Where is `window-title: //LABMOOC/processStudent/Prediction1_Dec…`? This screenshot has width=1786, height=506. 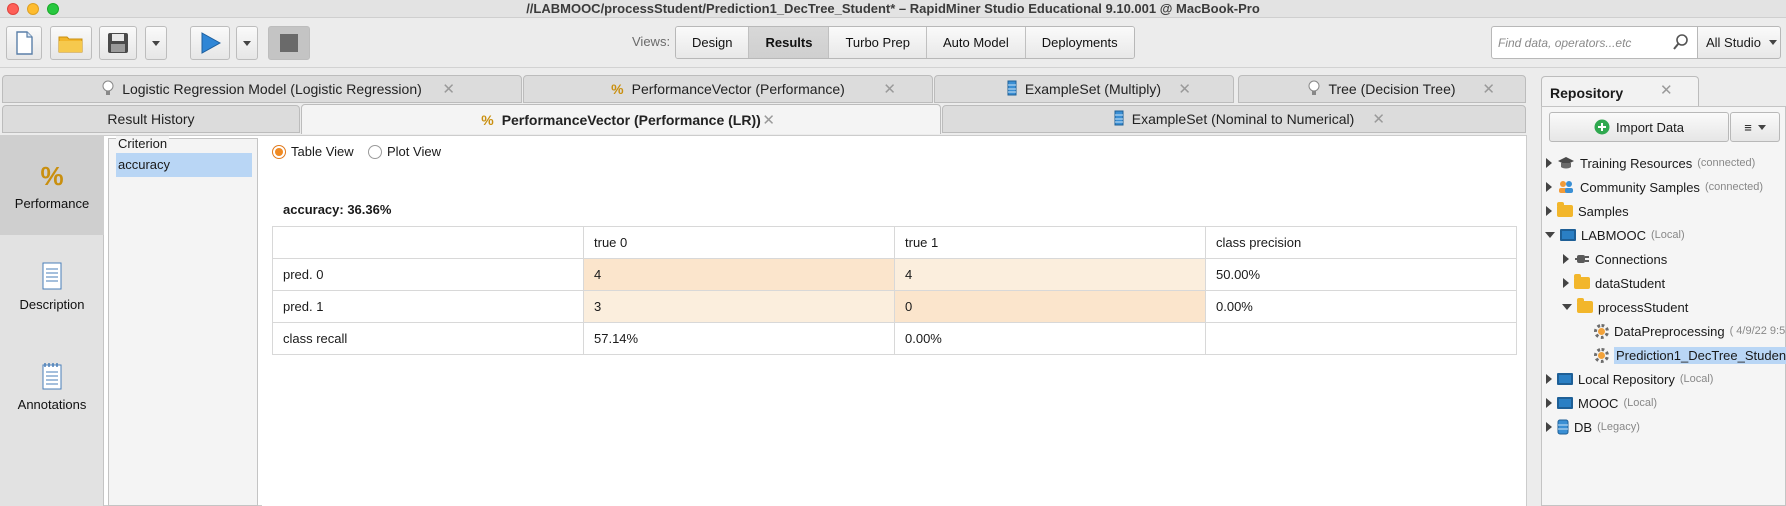 window-title: //LABMOOC/processStudent/Prediction1_Dec… is located at coordinates (893, 8).